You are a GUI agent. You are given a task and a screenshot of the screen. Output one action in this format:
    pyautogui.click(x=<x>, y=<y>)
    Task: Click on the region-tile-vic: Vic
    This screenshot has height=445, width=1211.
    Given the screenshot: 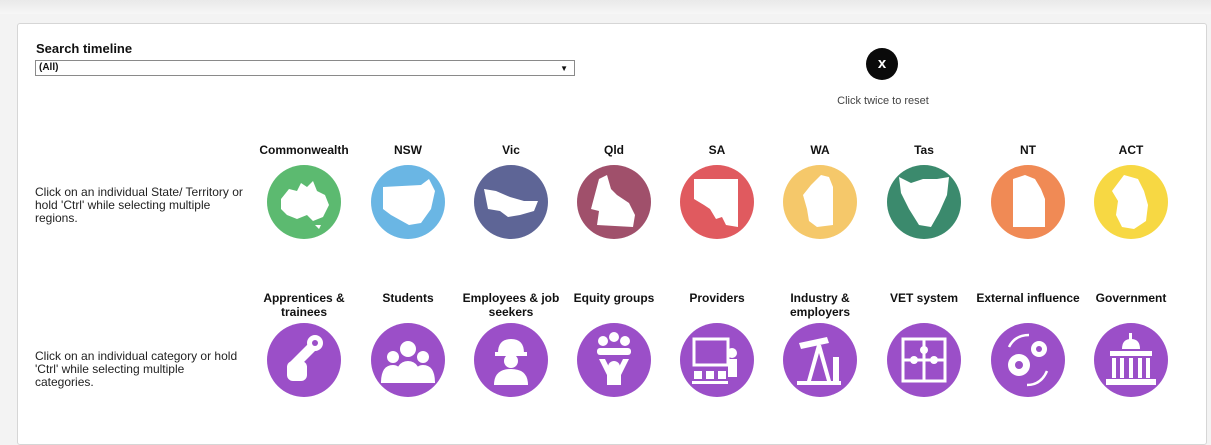 What is the action you would take?
    pyautogui.click(x=511, y=191)
    